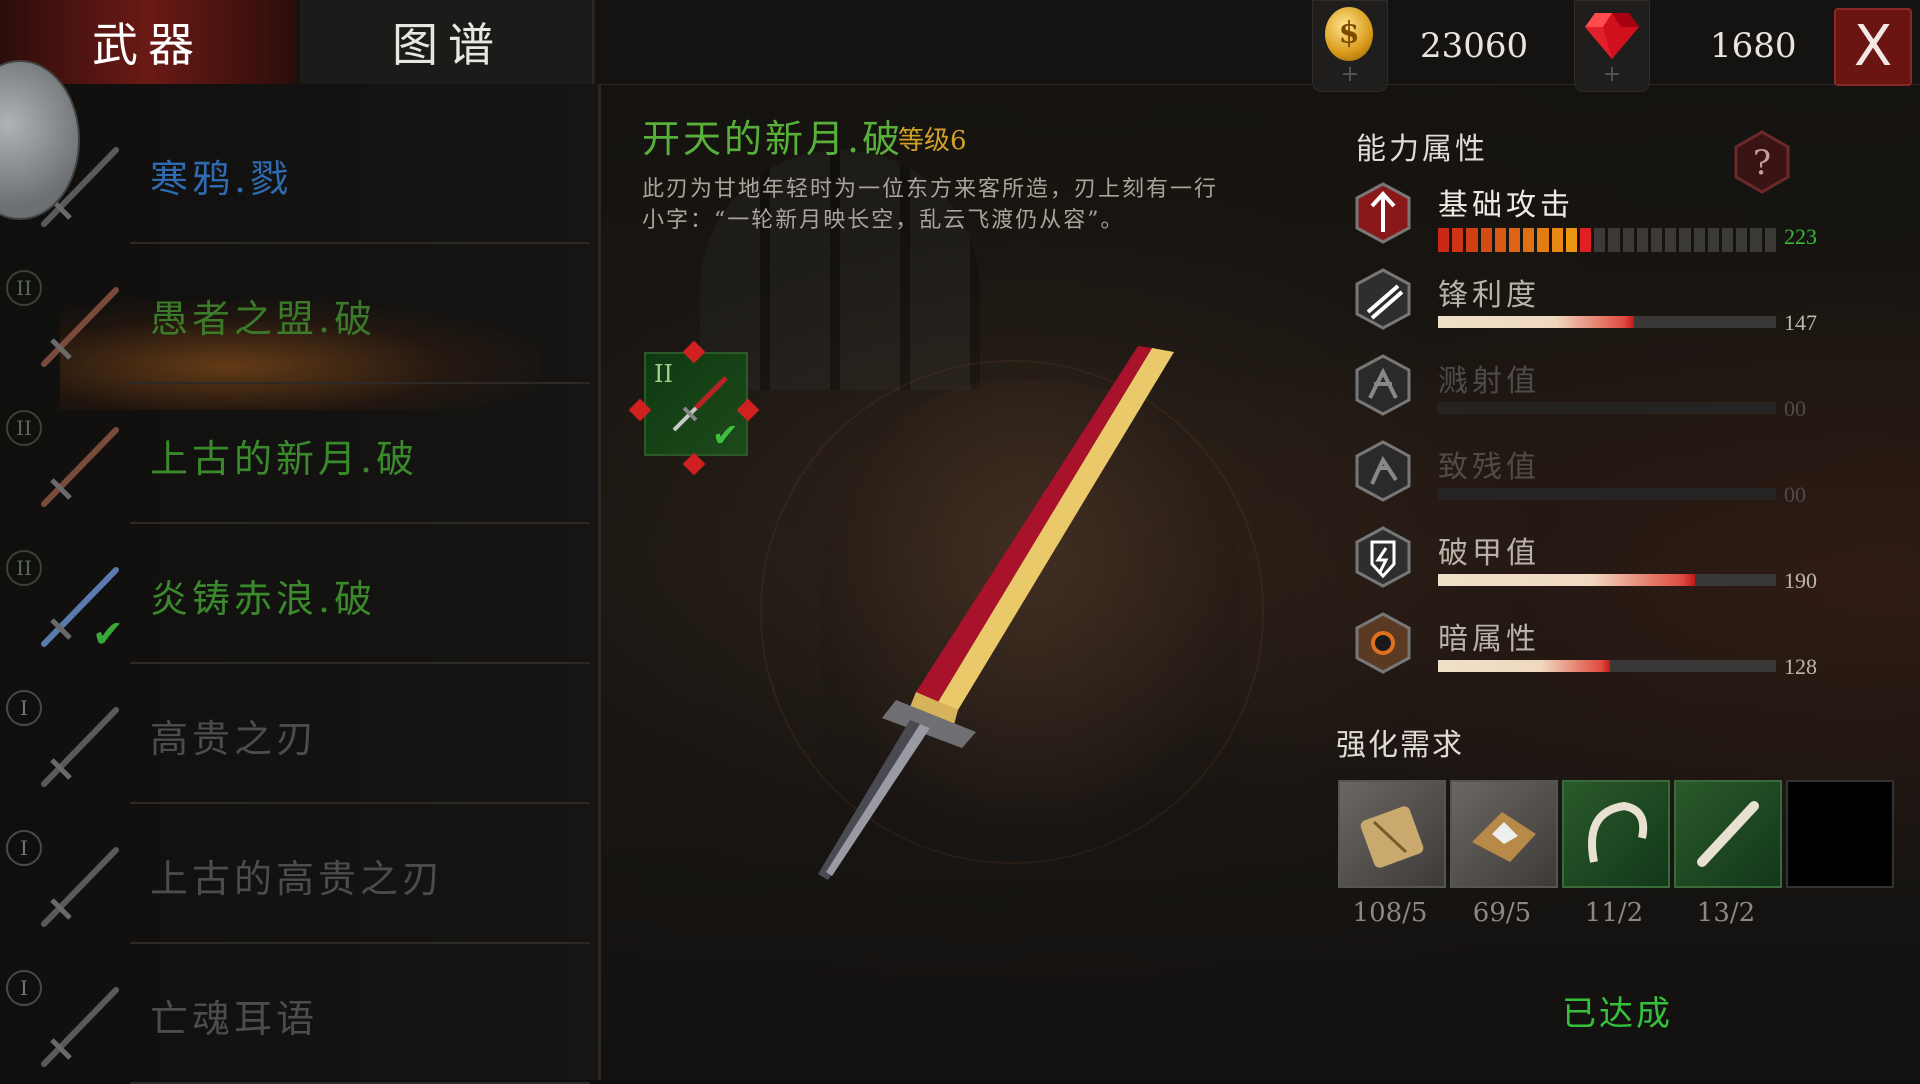 This screenshot has width=1920, height=1084. Describe the element at coordinates (1349, 34) in the screenshot. I see `gold-coin-icon: $` at that location.